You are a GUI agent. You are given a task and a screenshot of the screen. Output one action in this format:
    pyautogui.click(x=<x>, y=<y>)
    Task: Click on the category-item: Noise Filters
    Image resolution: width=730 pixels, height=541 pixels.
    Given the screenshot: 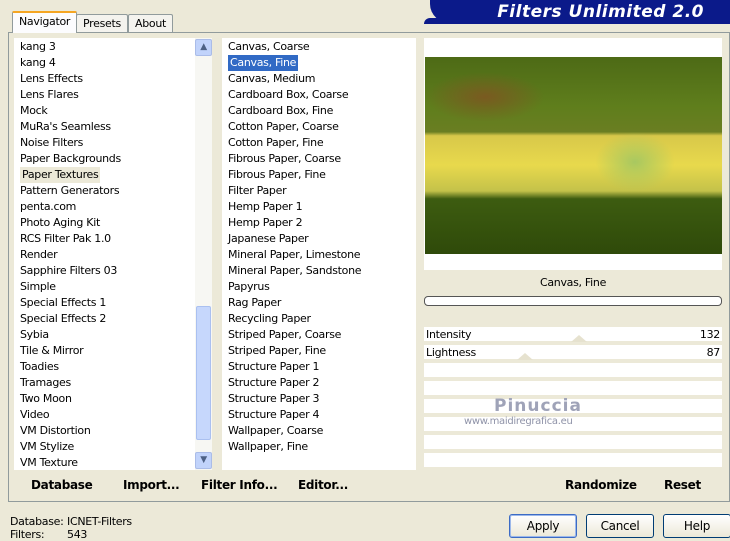 What is the action you would take?
    pyautogui.click(x=51, y=143)
    